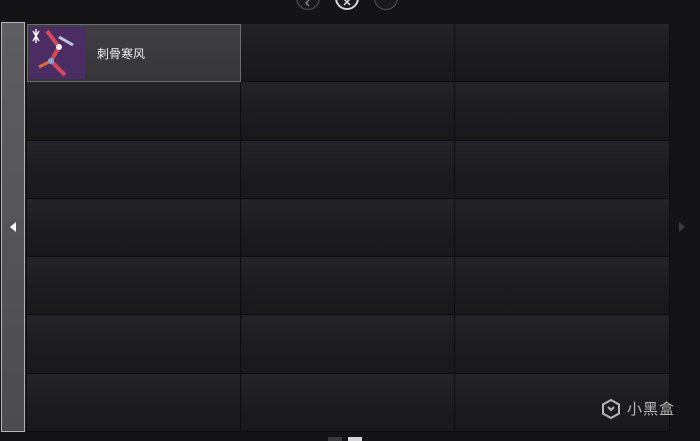 The image size is (700, 441). I want to click on top-tab-bar, so click(350, 6).